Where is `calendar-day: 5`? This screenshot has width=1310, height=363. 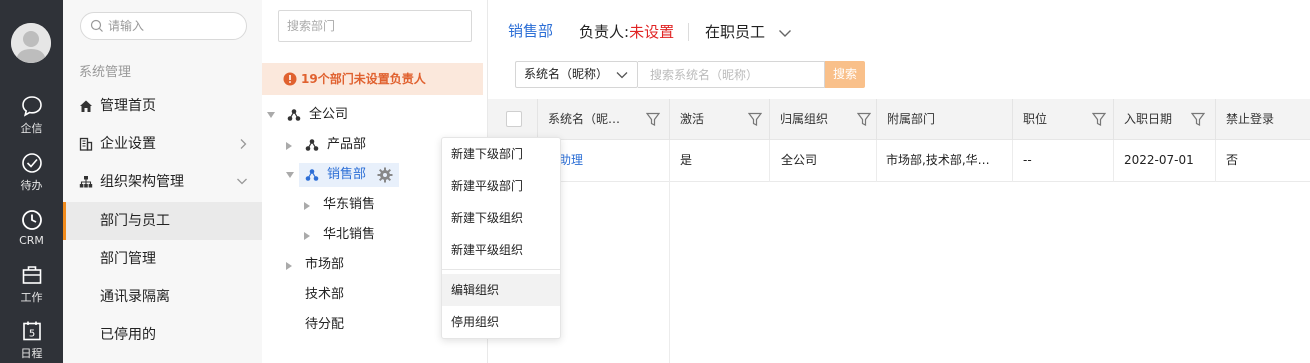
calendar-day: 5 is located at coordinates (31, 334).